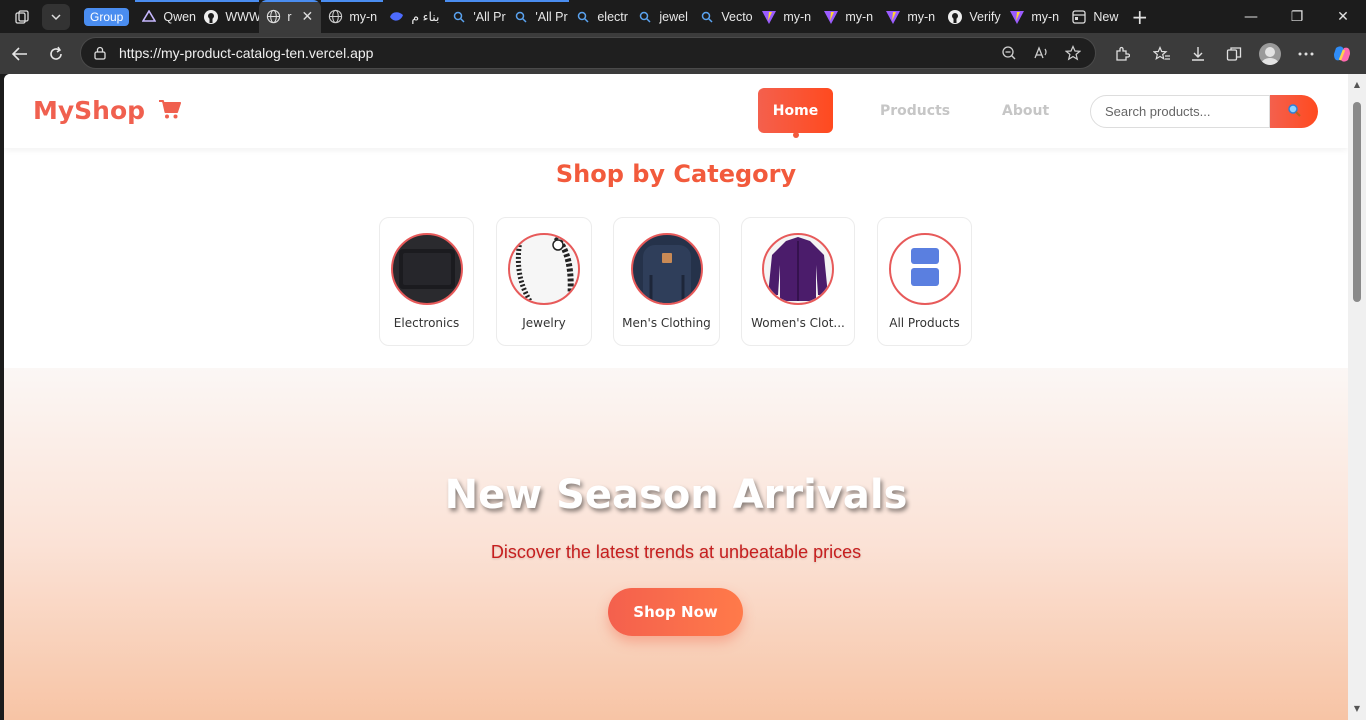 This screenshot has height=720, width=1366. I want to click on tab-label: بناء م, so click(425, 17).